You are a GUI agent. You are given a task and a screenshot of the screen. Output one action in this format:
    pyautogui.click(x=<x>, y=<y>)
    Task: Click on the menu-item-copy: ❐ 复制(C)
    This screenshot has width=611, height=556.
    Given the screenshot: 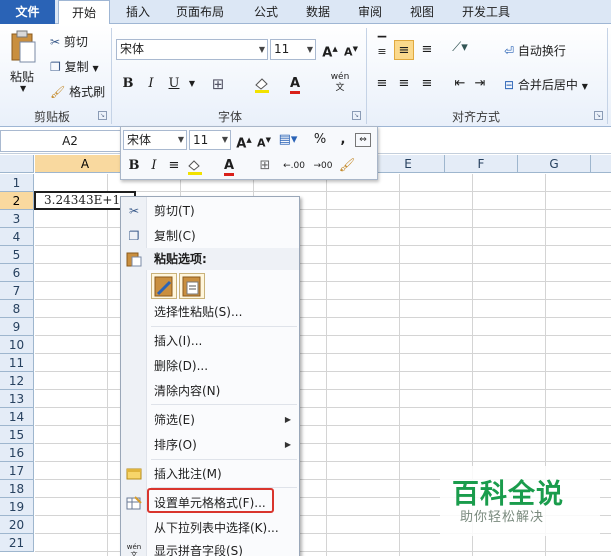 What is the action you would take?
    pyautogui.click(x=210, y=236)
    